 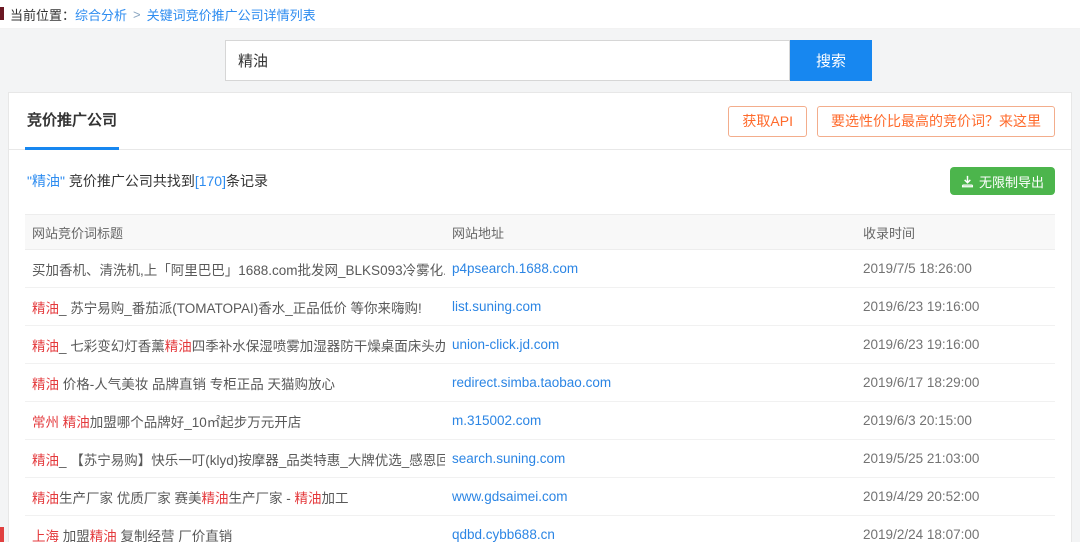 What do you see at coordinates (261, 498) in the screenshot?
I see `title-text-segment: 生产厂家 -` at bounding box center [261, 498].